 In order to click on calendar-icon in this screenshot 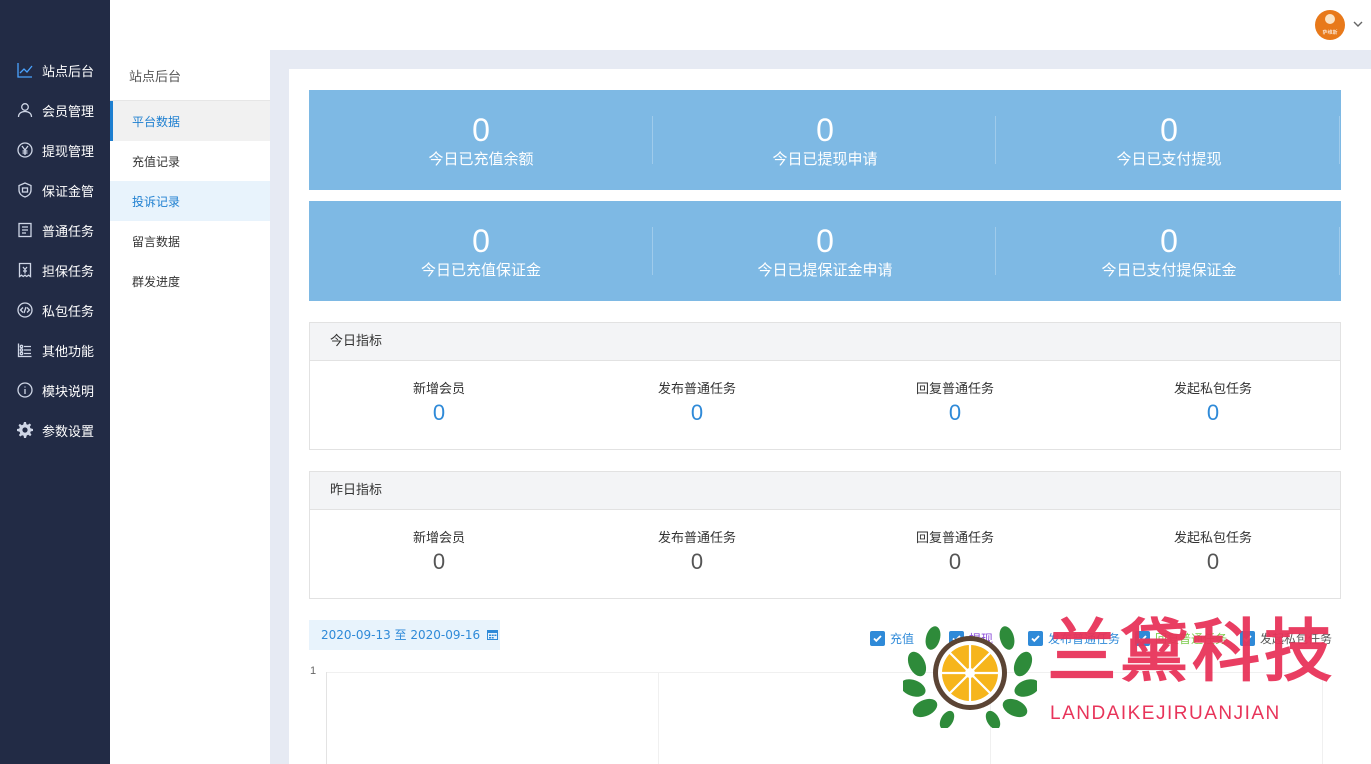, I will do `click(492, 635)`.